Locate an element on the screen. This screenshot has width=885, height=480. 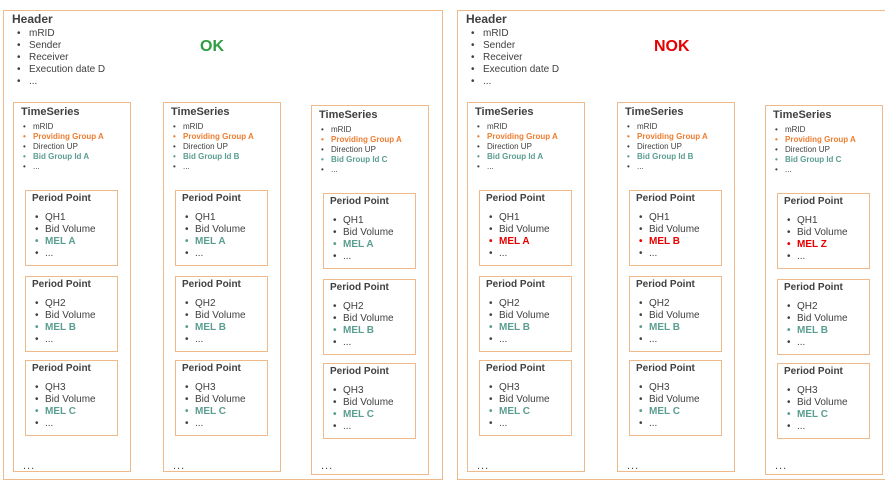
period-point-field: MEL Z is located at coordinates (815, 245).